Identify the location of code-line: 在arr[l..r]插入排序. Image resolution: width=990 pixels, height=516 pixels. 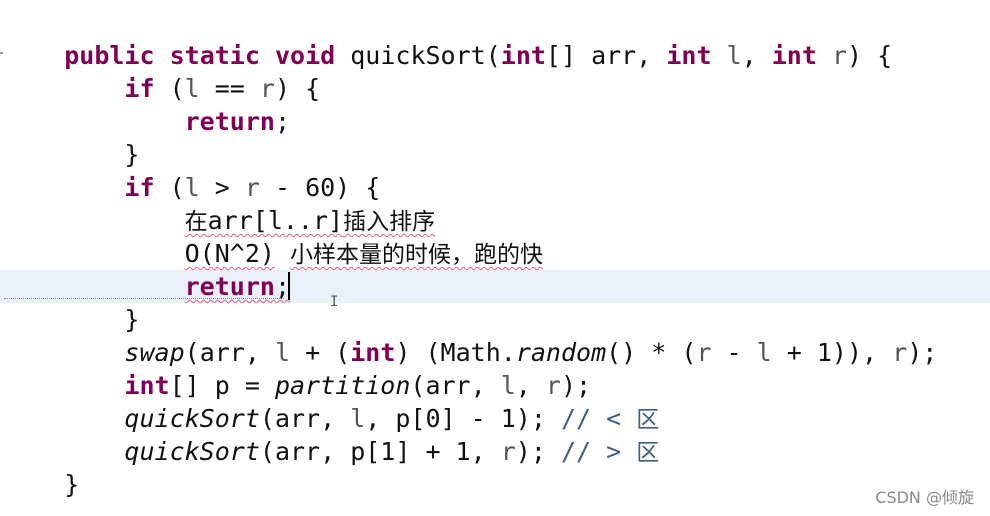
(219, 220).